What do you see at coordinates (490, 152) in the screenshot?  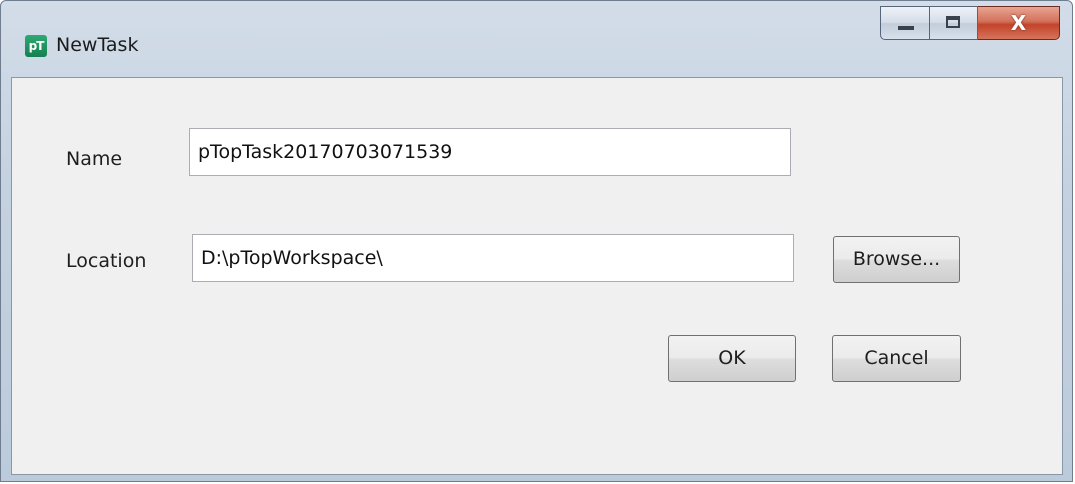 I see `name-input: pTopTask20170703071539` at bounding box center [490, 152].